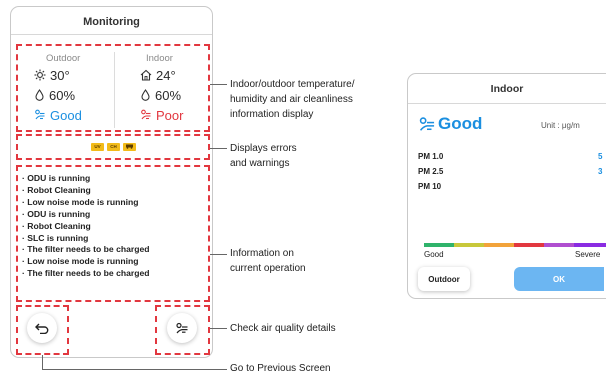 This screenshot has width=606, height=376. I want to click on detail-title-divider, so click(507, 103).